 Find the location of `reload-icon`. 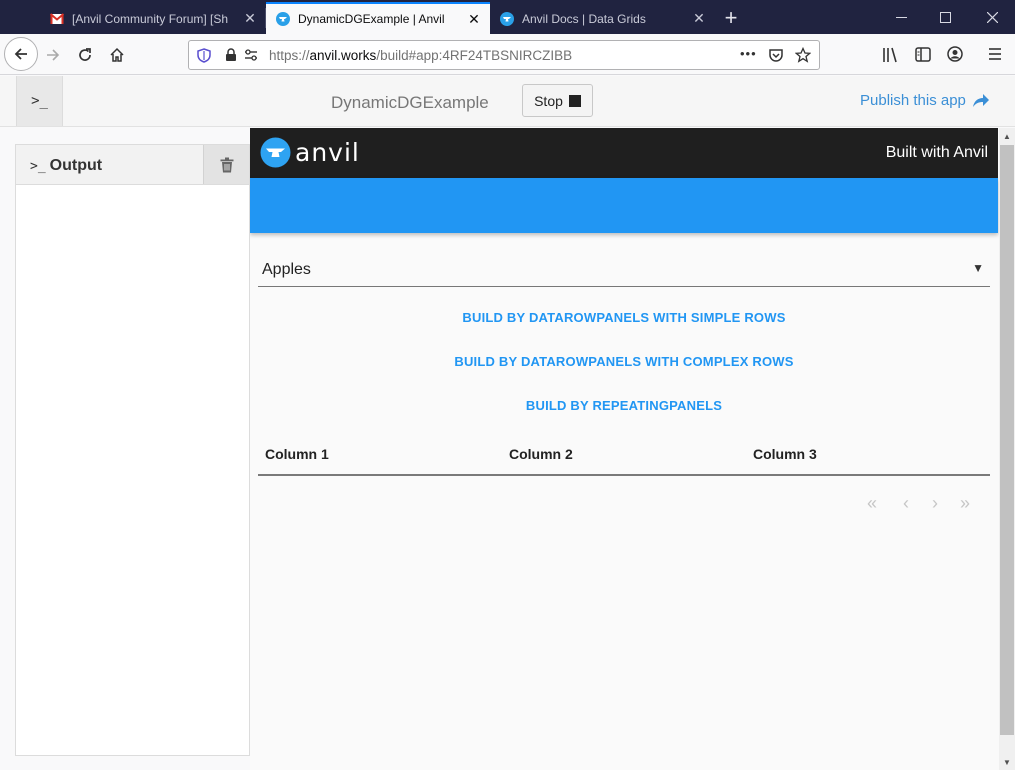

reload-icon is located at coordinates (85, 54).